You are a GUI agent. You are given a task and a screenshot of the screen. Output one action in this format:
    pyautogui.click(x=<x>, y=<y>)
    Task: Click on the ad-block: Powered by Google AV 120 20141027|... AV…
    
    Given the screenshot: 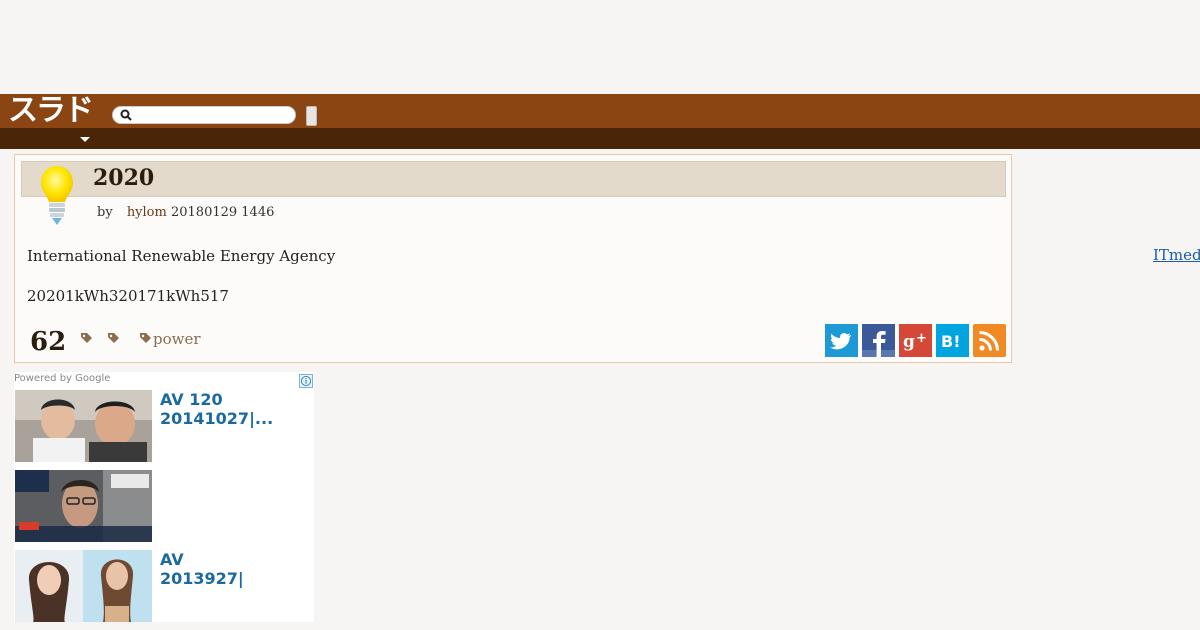 What is the action you would take?
    pyautogui.click(x=164, y=497)
    